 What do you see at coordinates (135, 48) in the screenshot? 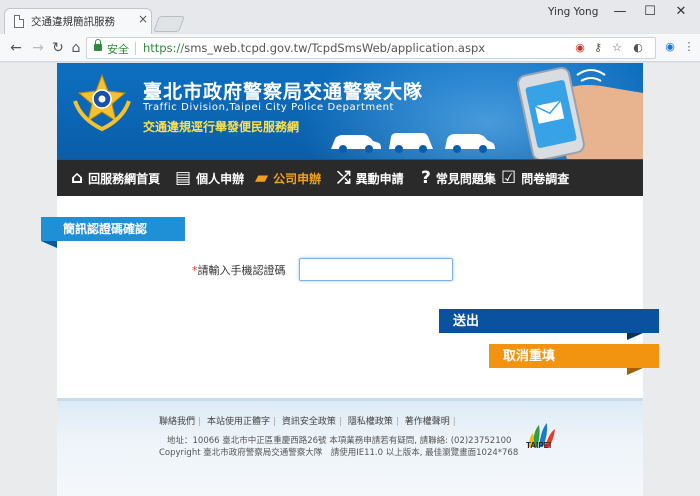
I see `omnibox-divider` at bounding box center [135, 48].